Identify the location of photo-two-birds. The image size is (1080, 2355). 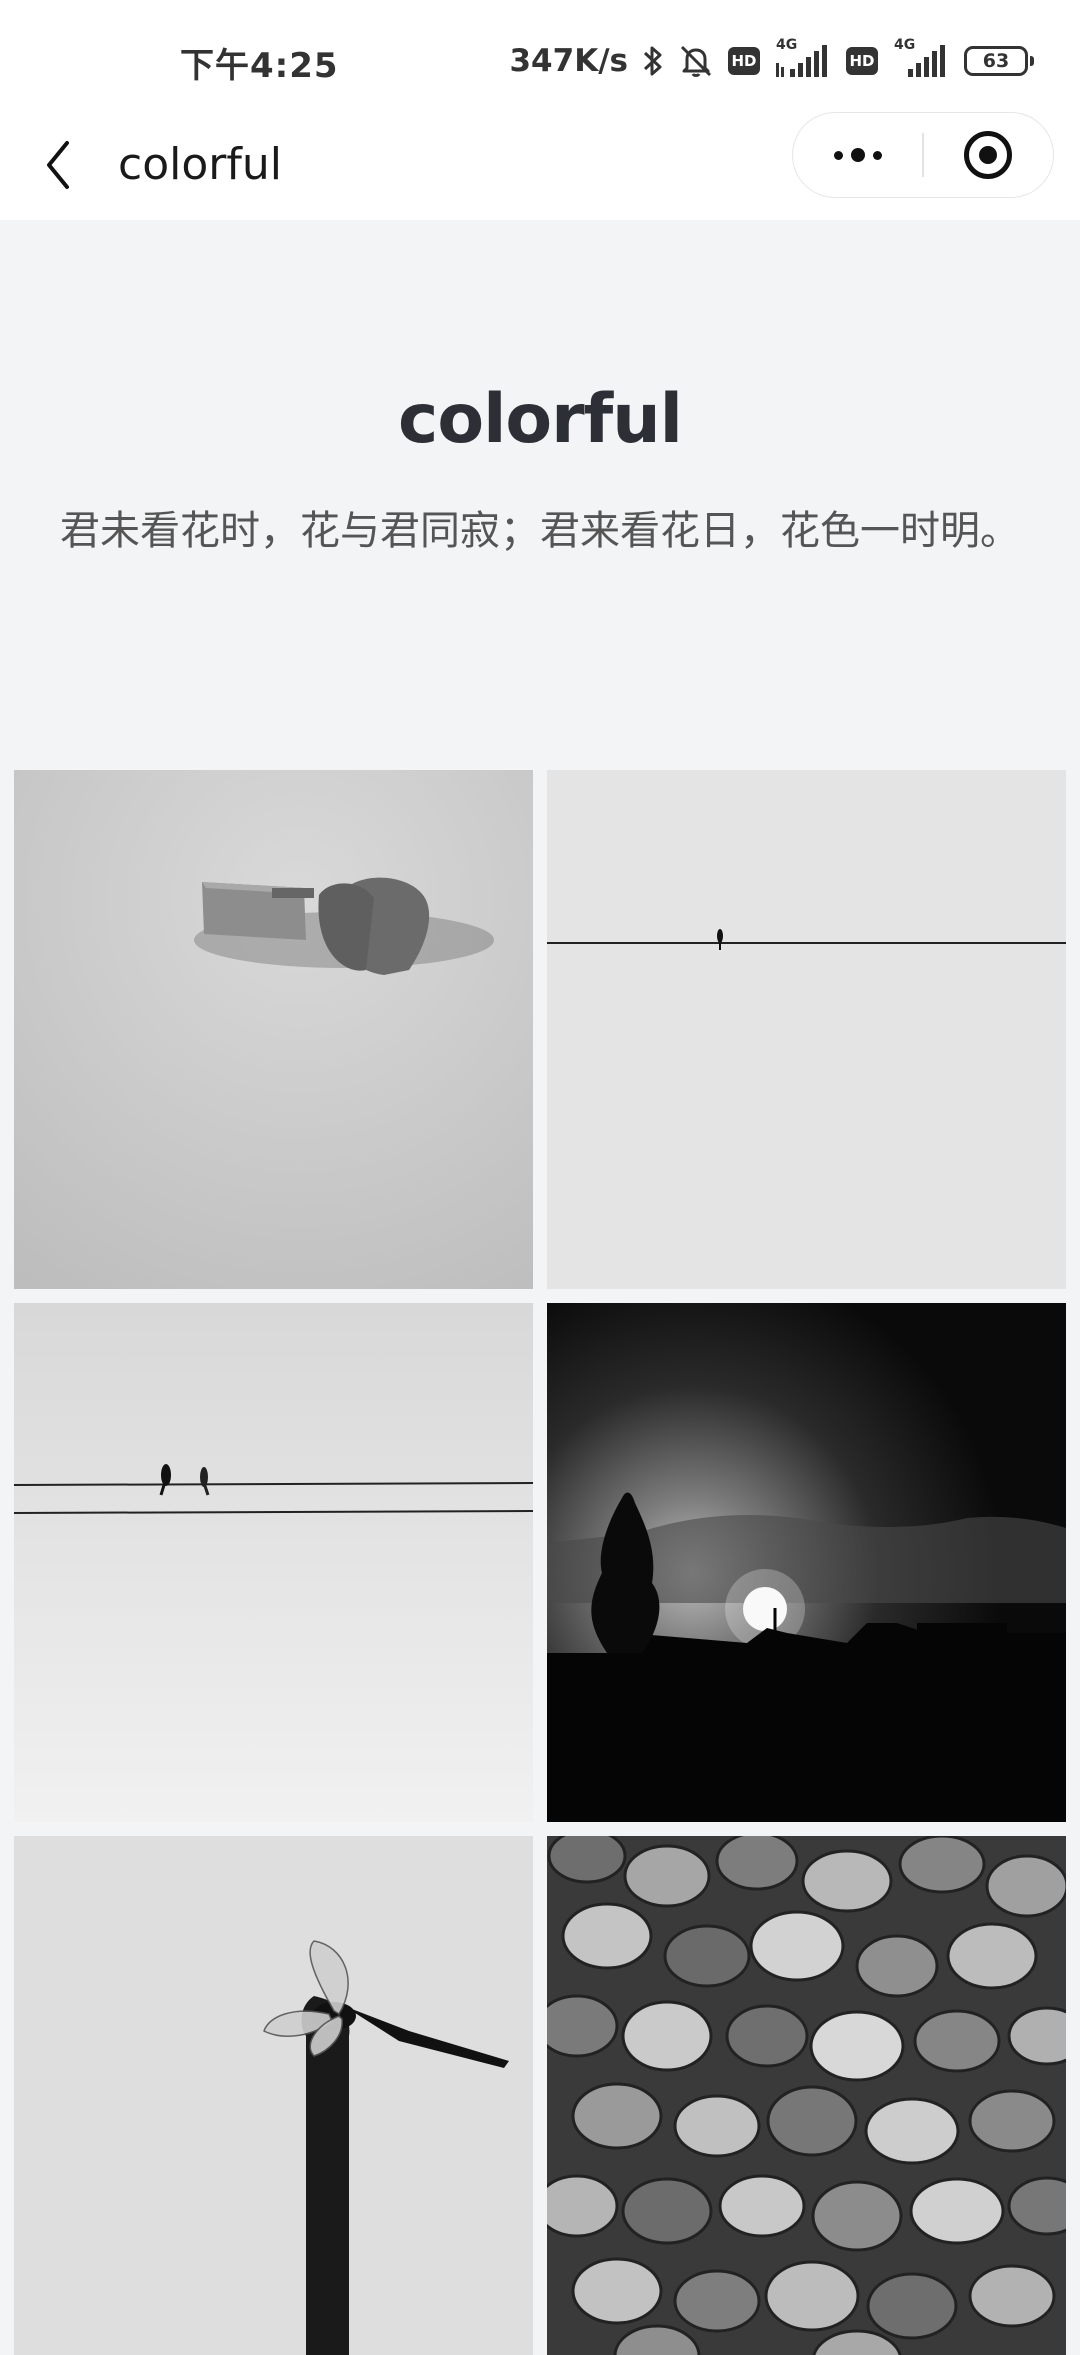
(273, 1562).